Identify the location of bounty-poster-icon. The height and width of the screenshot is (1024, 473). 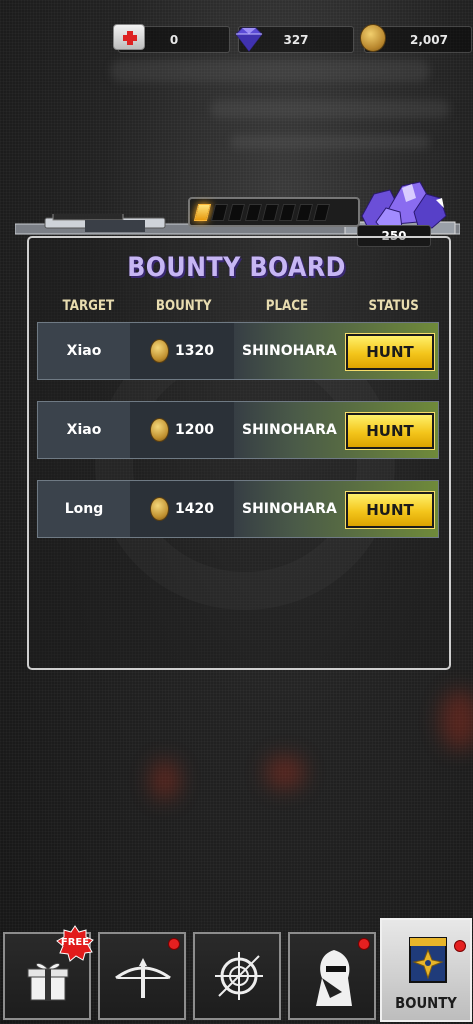
(428, 960).